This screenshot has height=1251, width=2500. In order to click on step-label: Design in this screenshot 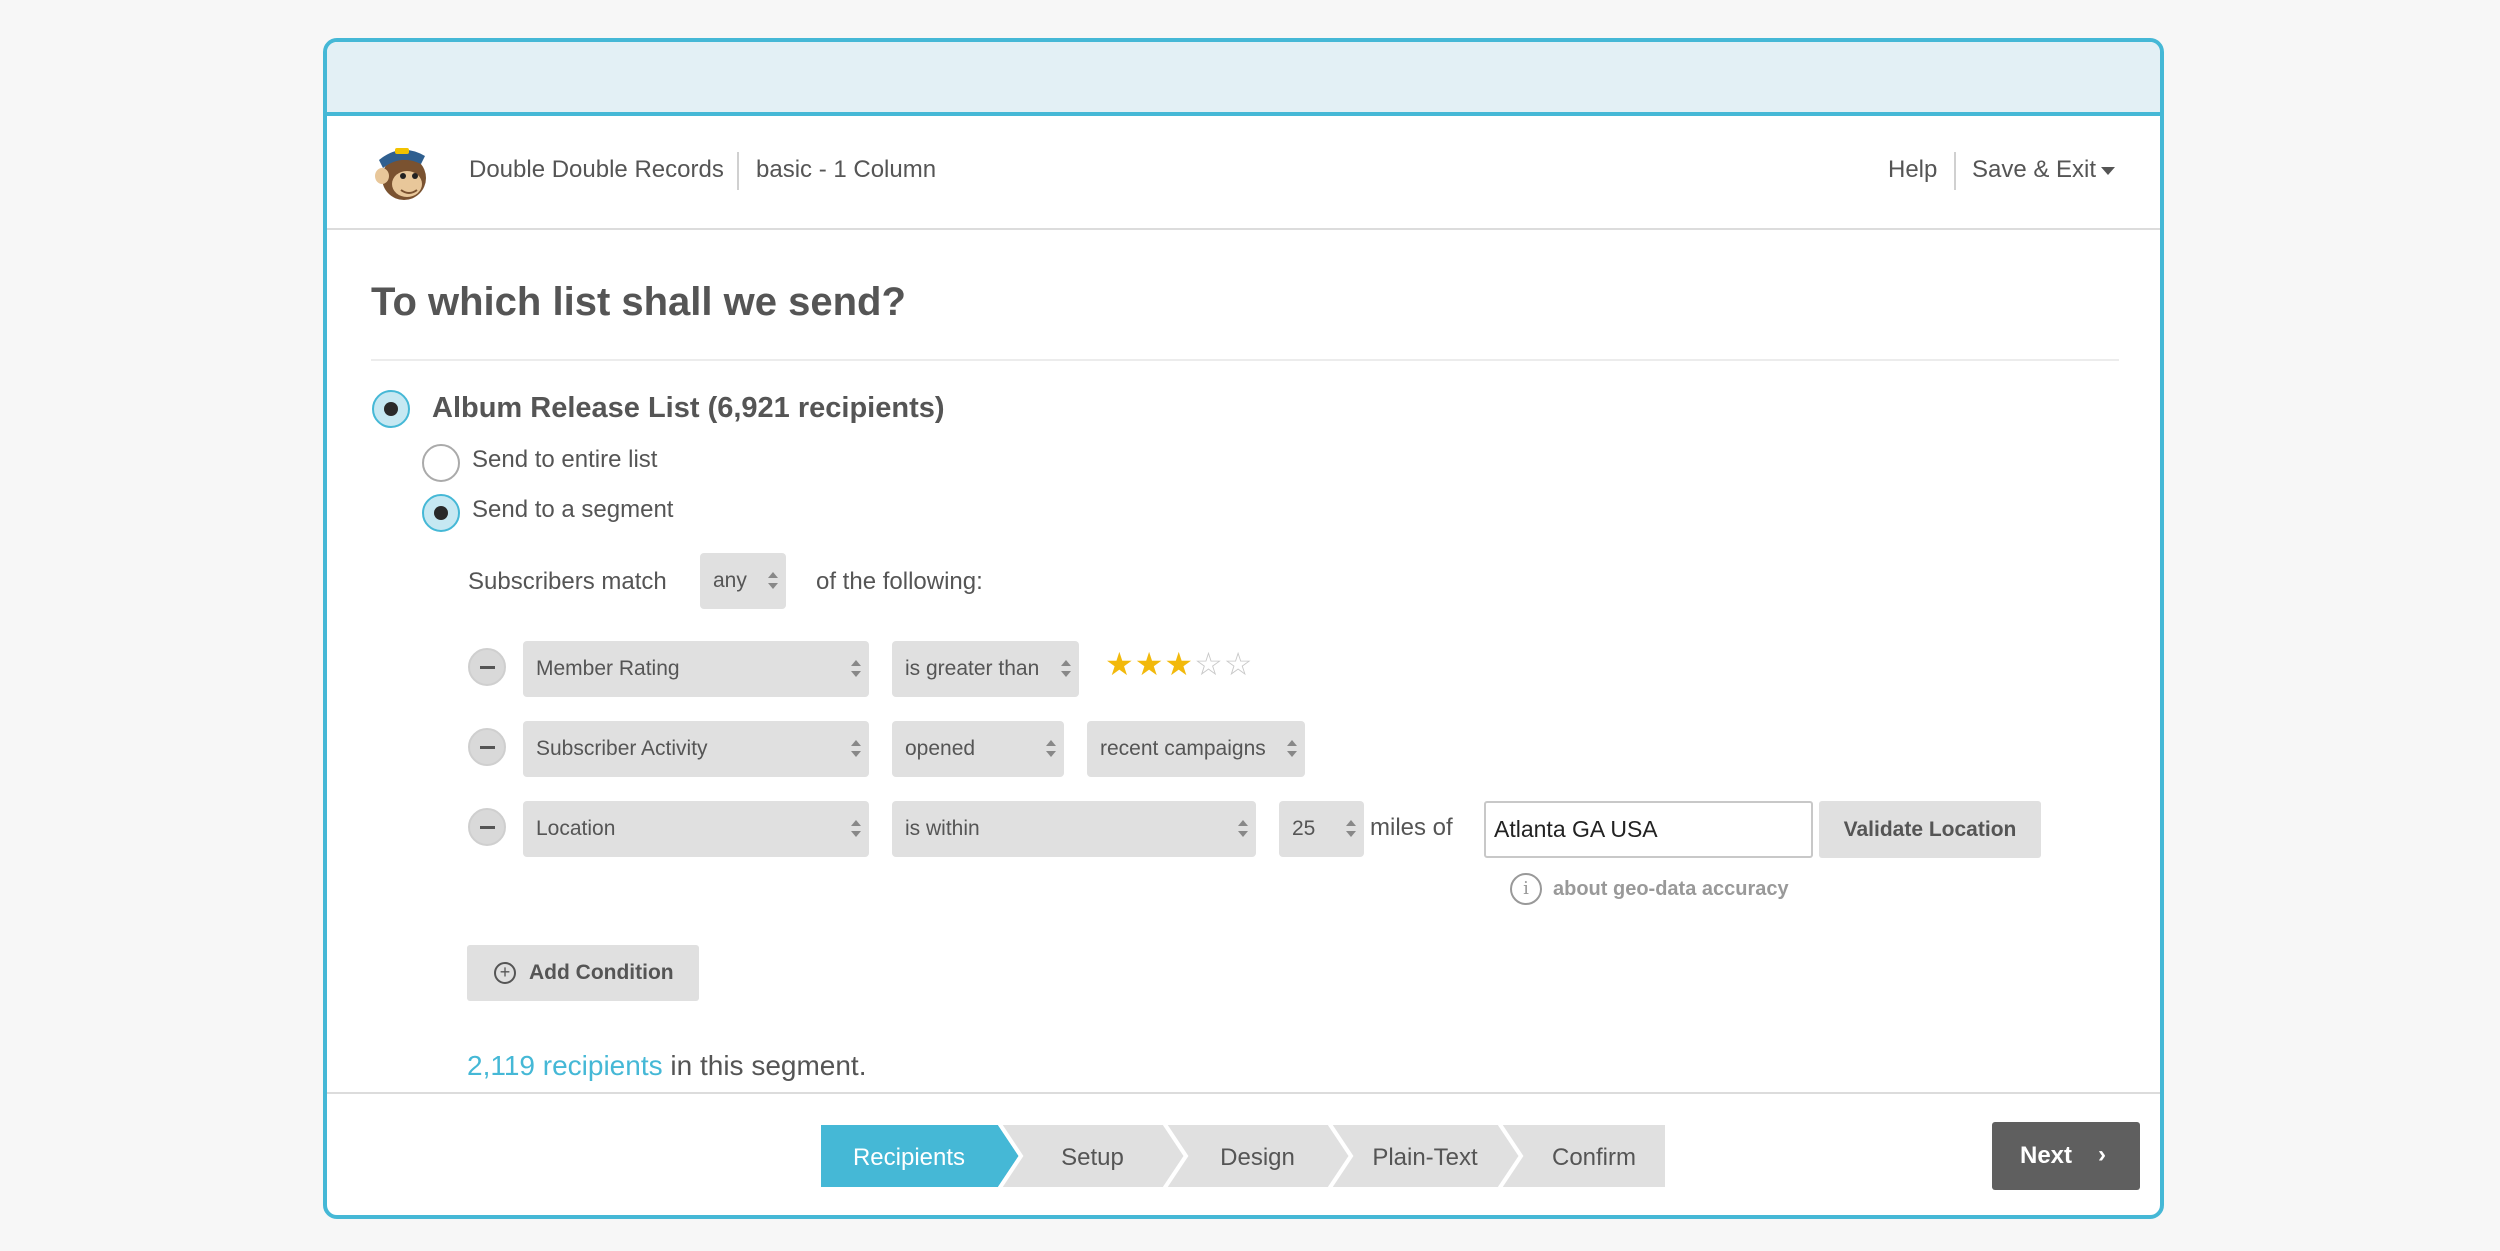, I will do `click(1257, 1157)`.